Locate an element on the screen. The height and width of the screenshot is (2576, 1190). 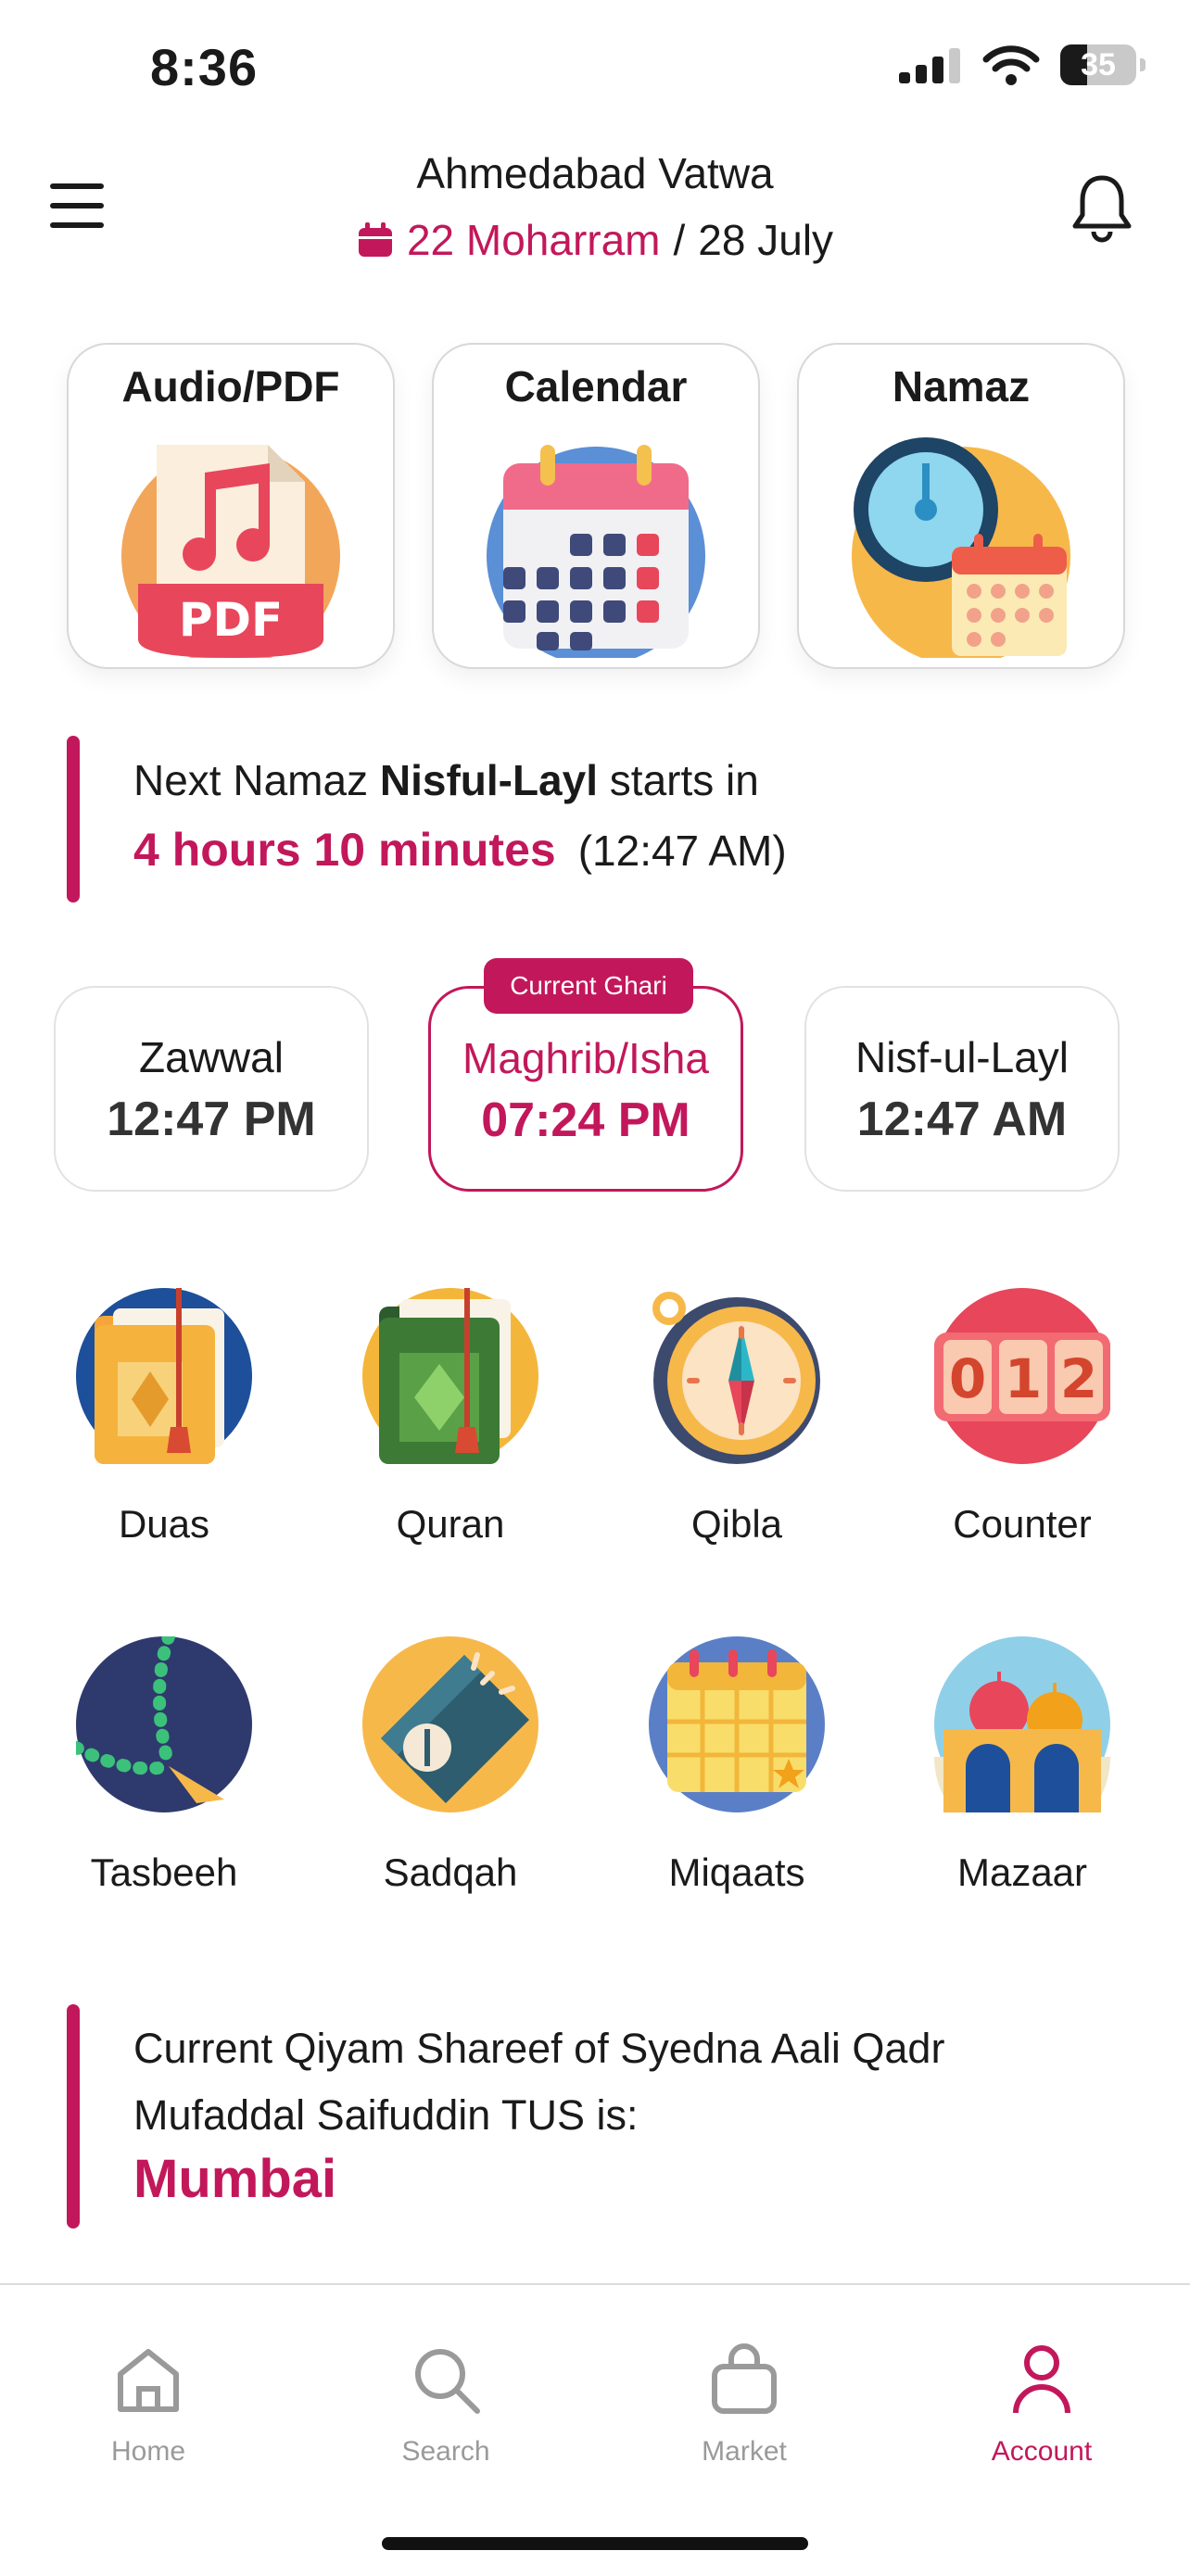
feature-label: Tasbeeh is located at coordinates (164, 1872).